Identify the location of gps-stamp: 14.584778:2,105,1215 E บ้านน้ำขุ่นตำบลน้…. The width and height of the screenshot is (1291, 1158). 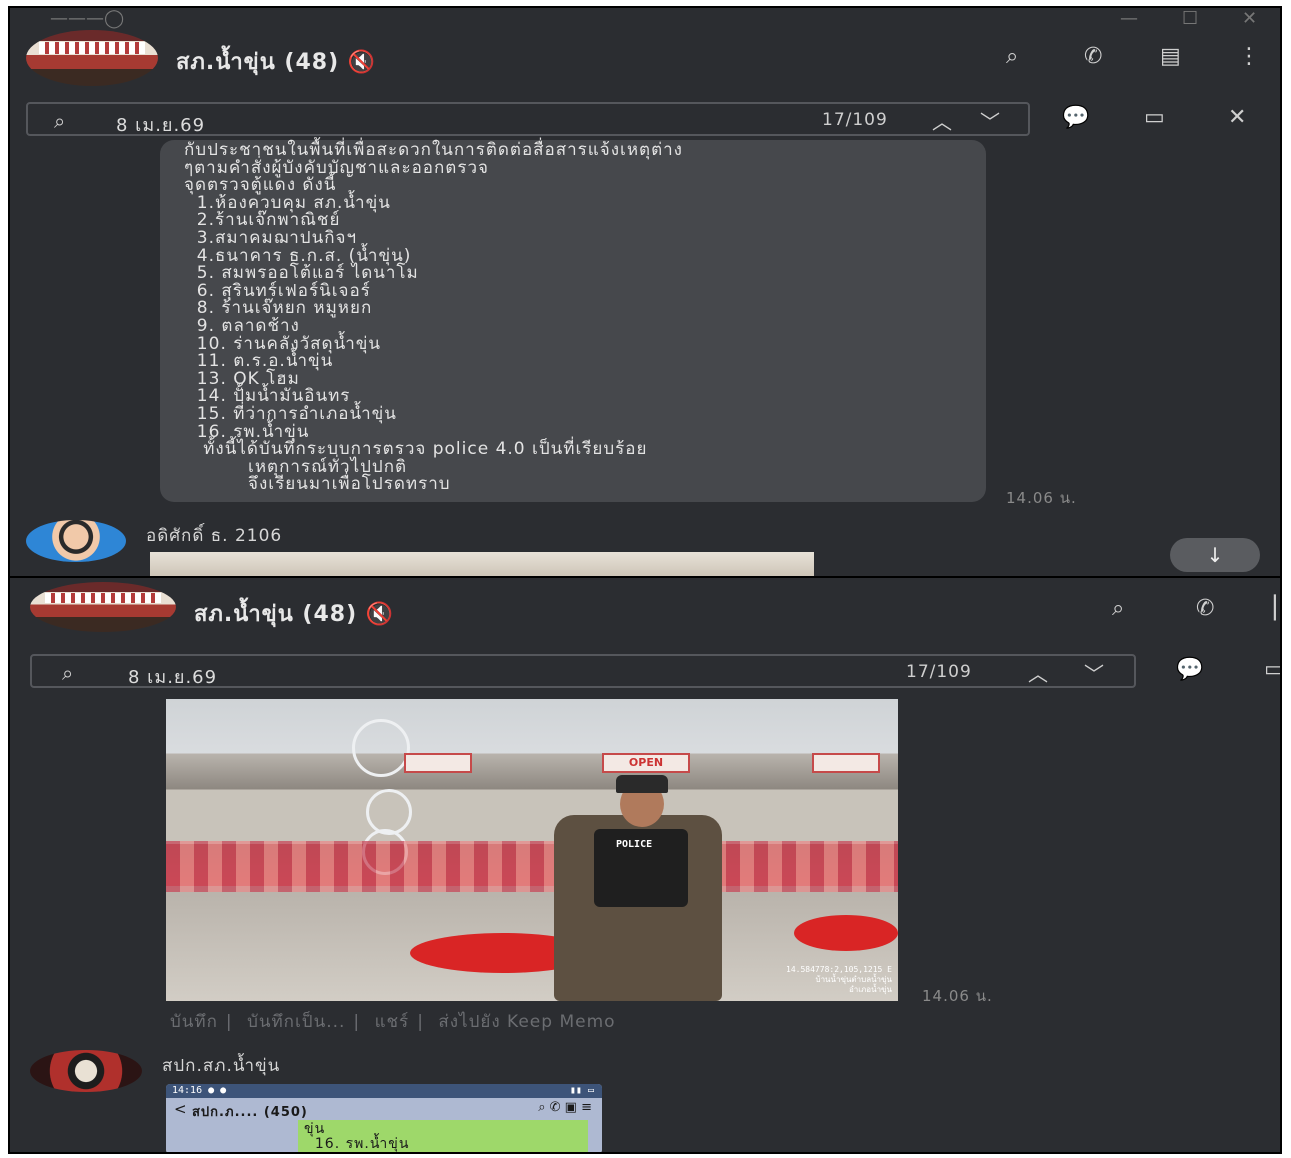
(839, 979).